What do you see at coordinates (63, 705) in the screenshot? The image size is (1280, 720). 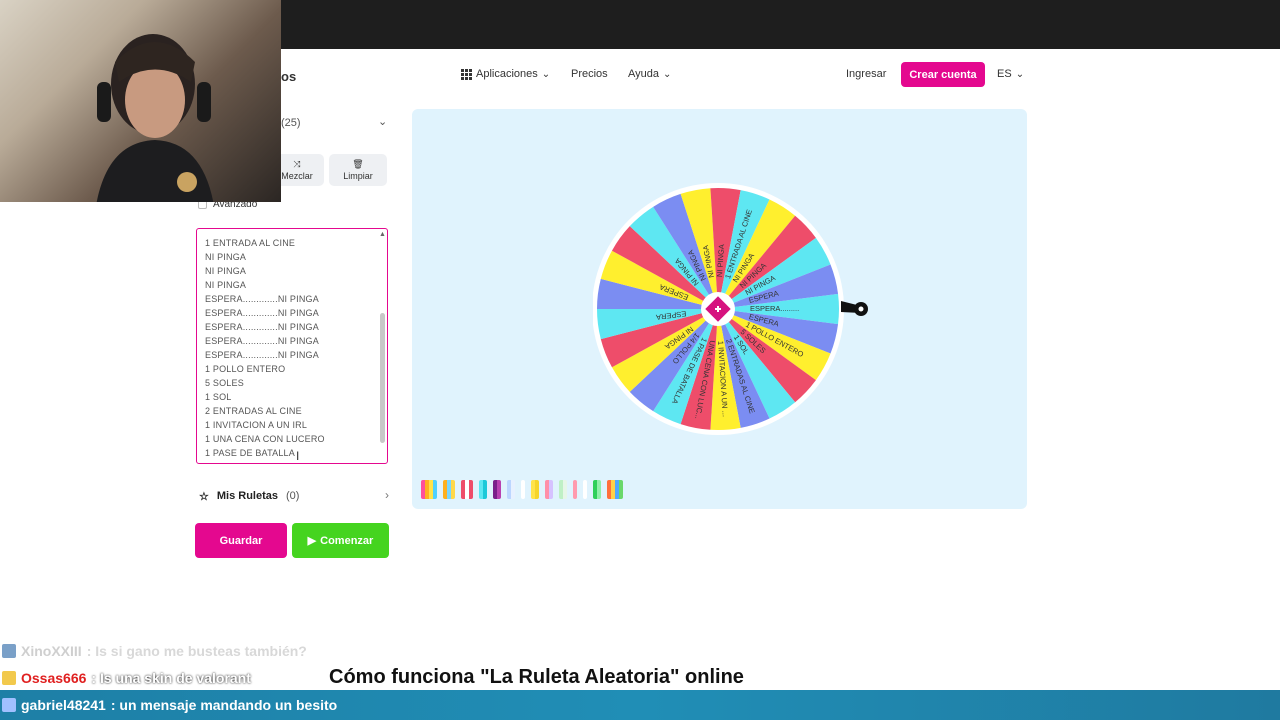 I see `chat-username: gabriel48241` at bounding box center [63, 705].